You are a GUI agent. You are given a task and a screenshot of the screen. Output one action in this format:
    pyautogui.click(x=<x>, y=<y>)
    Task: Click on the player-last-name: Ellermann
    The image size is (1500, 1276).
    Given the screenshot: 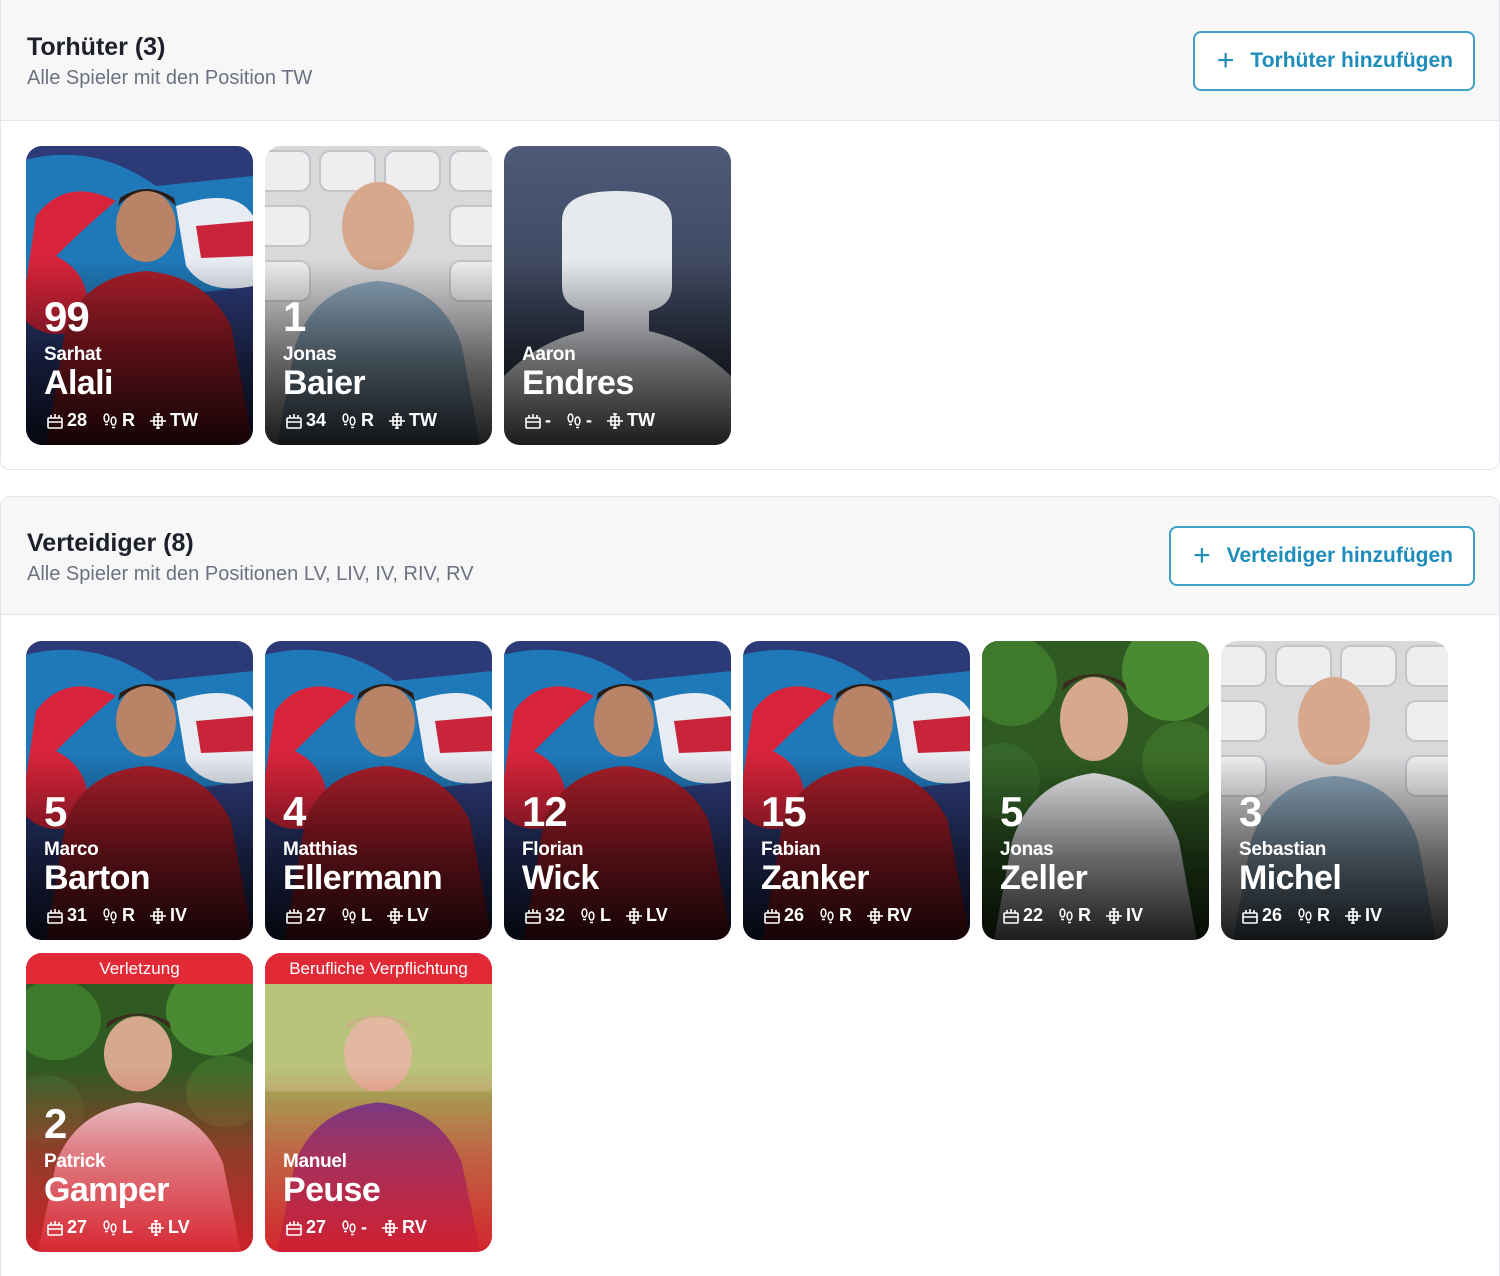 What is the action you would take?
    pyautogui.click(x=363, y=878)
    